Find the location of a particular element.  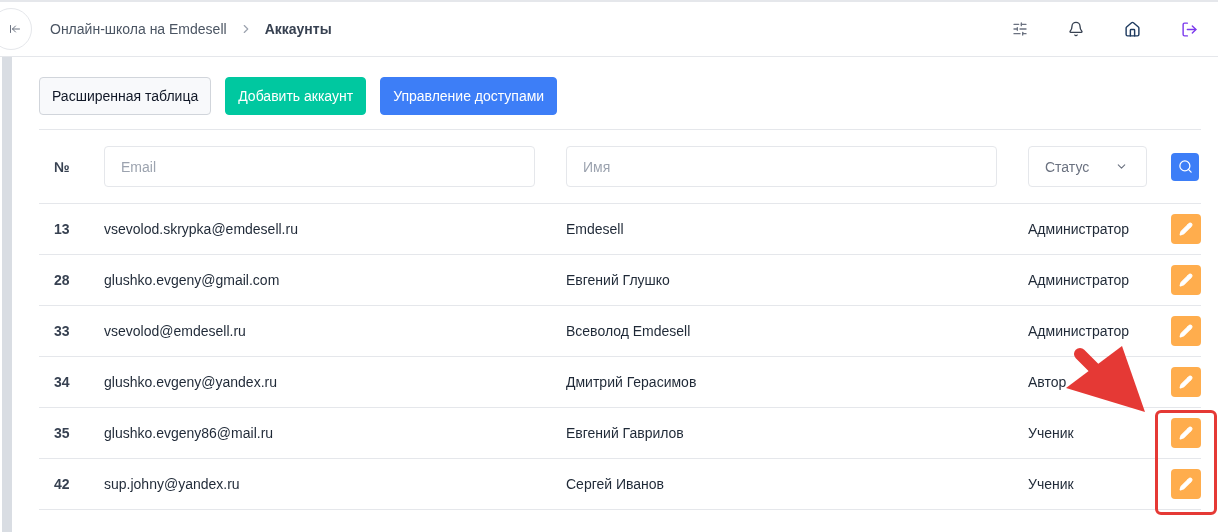

status-cell-text: Автор is located at coordinates (1048, 382).